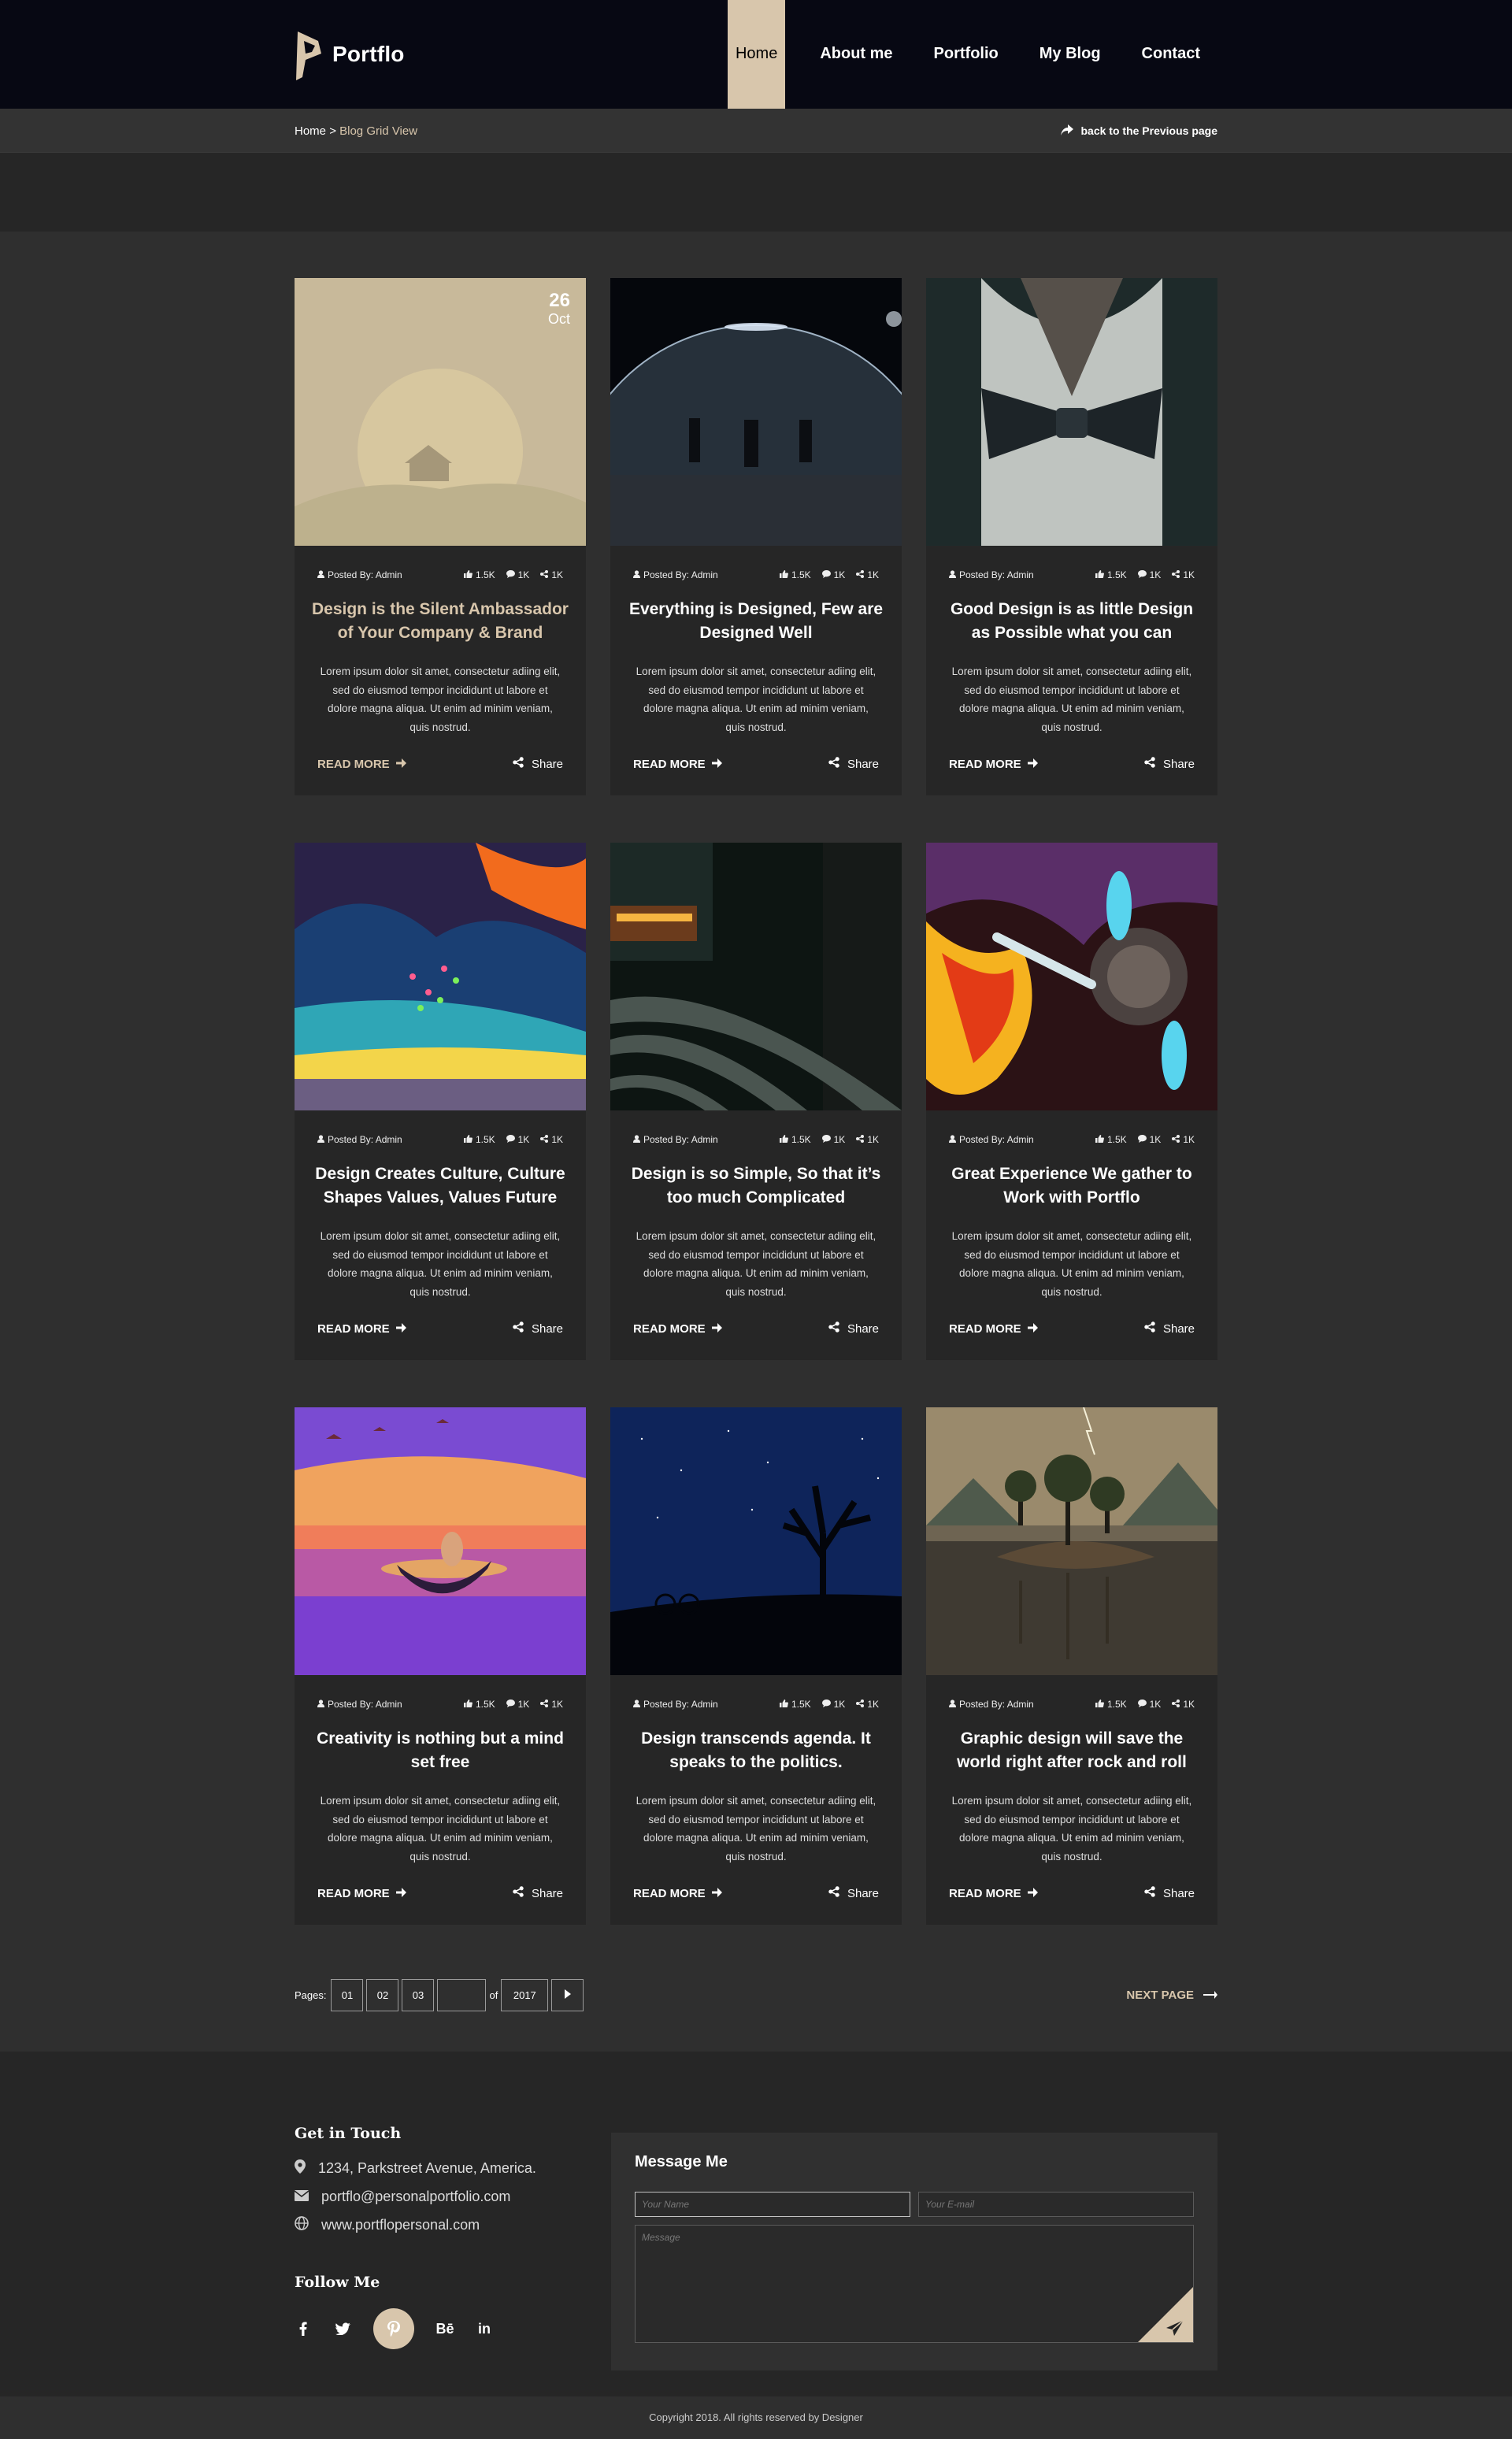 The image size is (1512, 2439). I want to click on behance-icon: Bē, so click(445, 2328).